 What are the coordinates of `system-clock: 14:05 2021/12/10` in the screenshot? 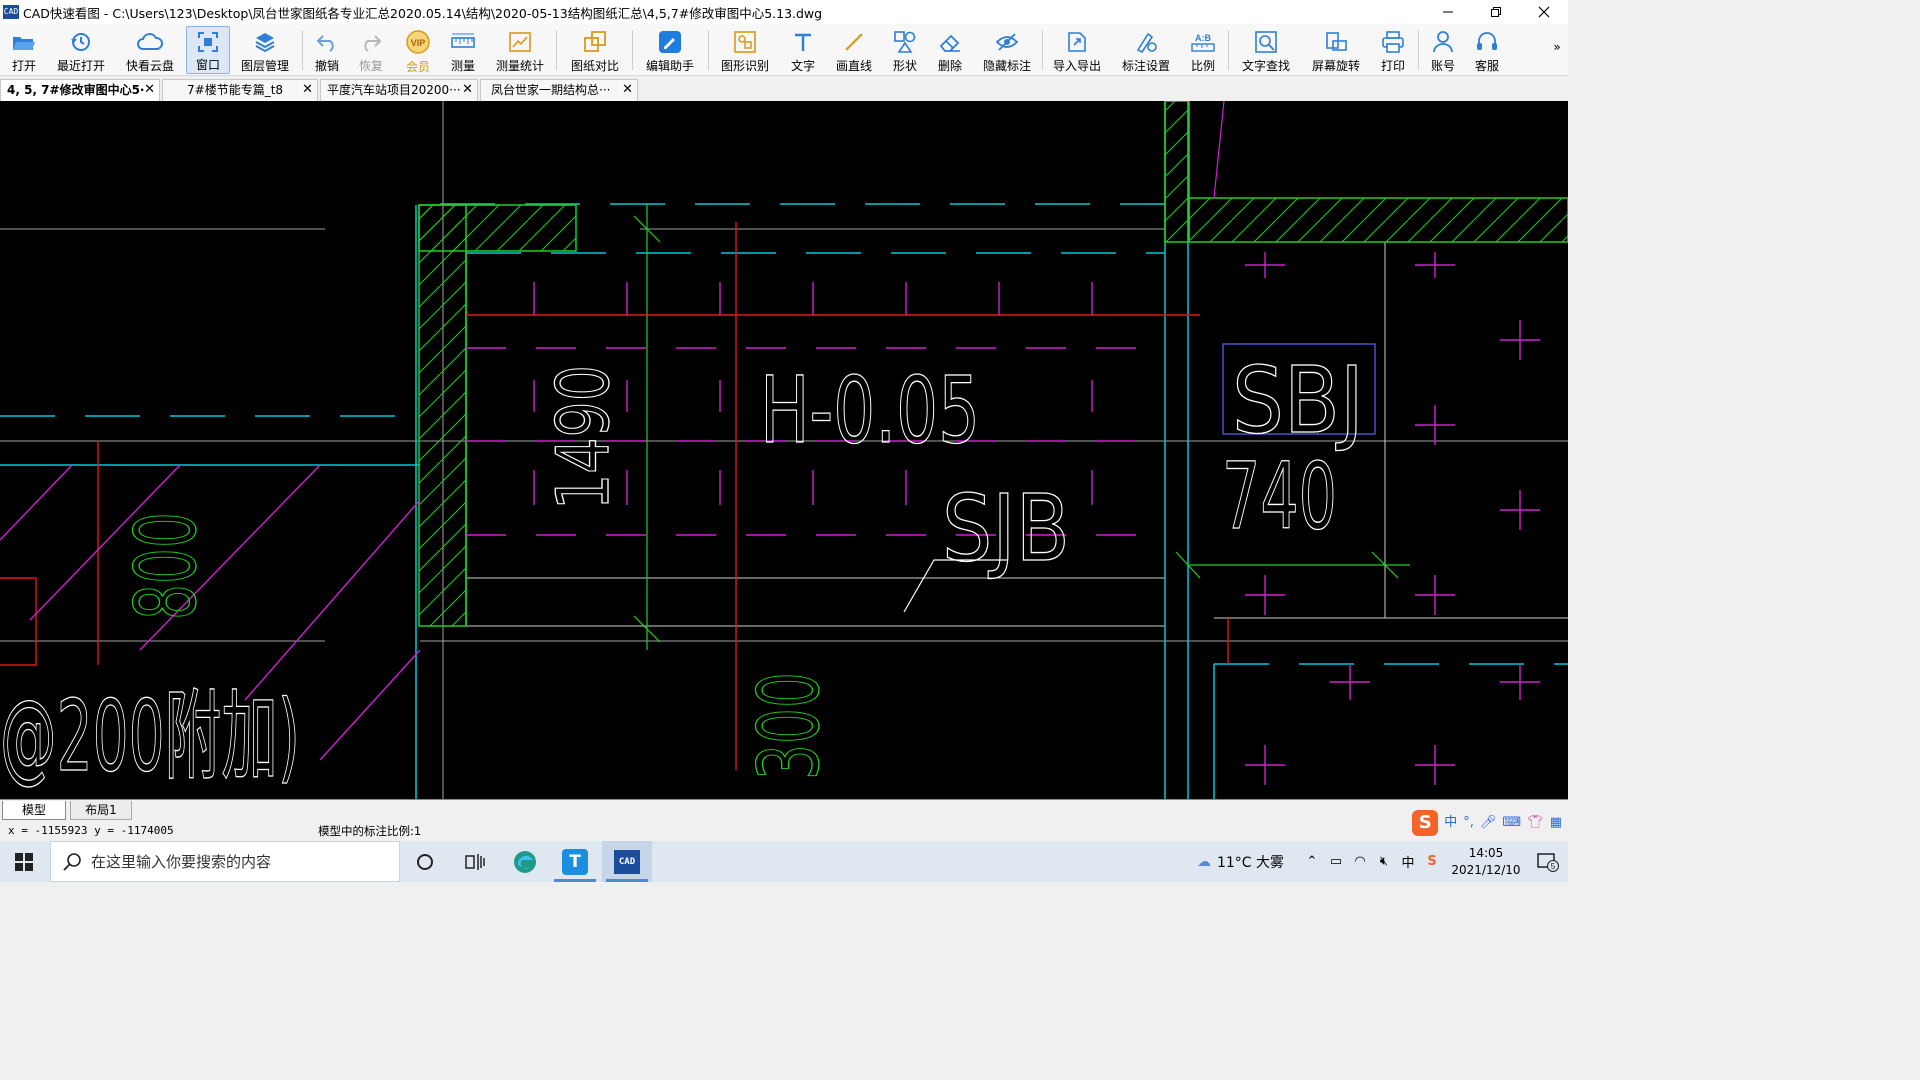 It's located at (1486, 862).